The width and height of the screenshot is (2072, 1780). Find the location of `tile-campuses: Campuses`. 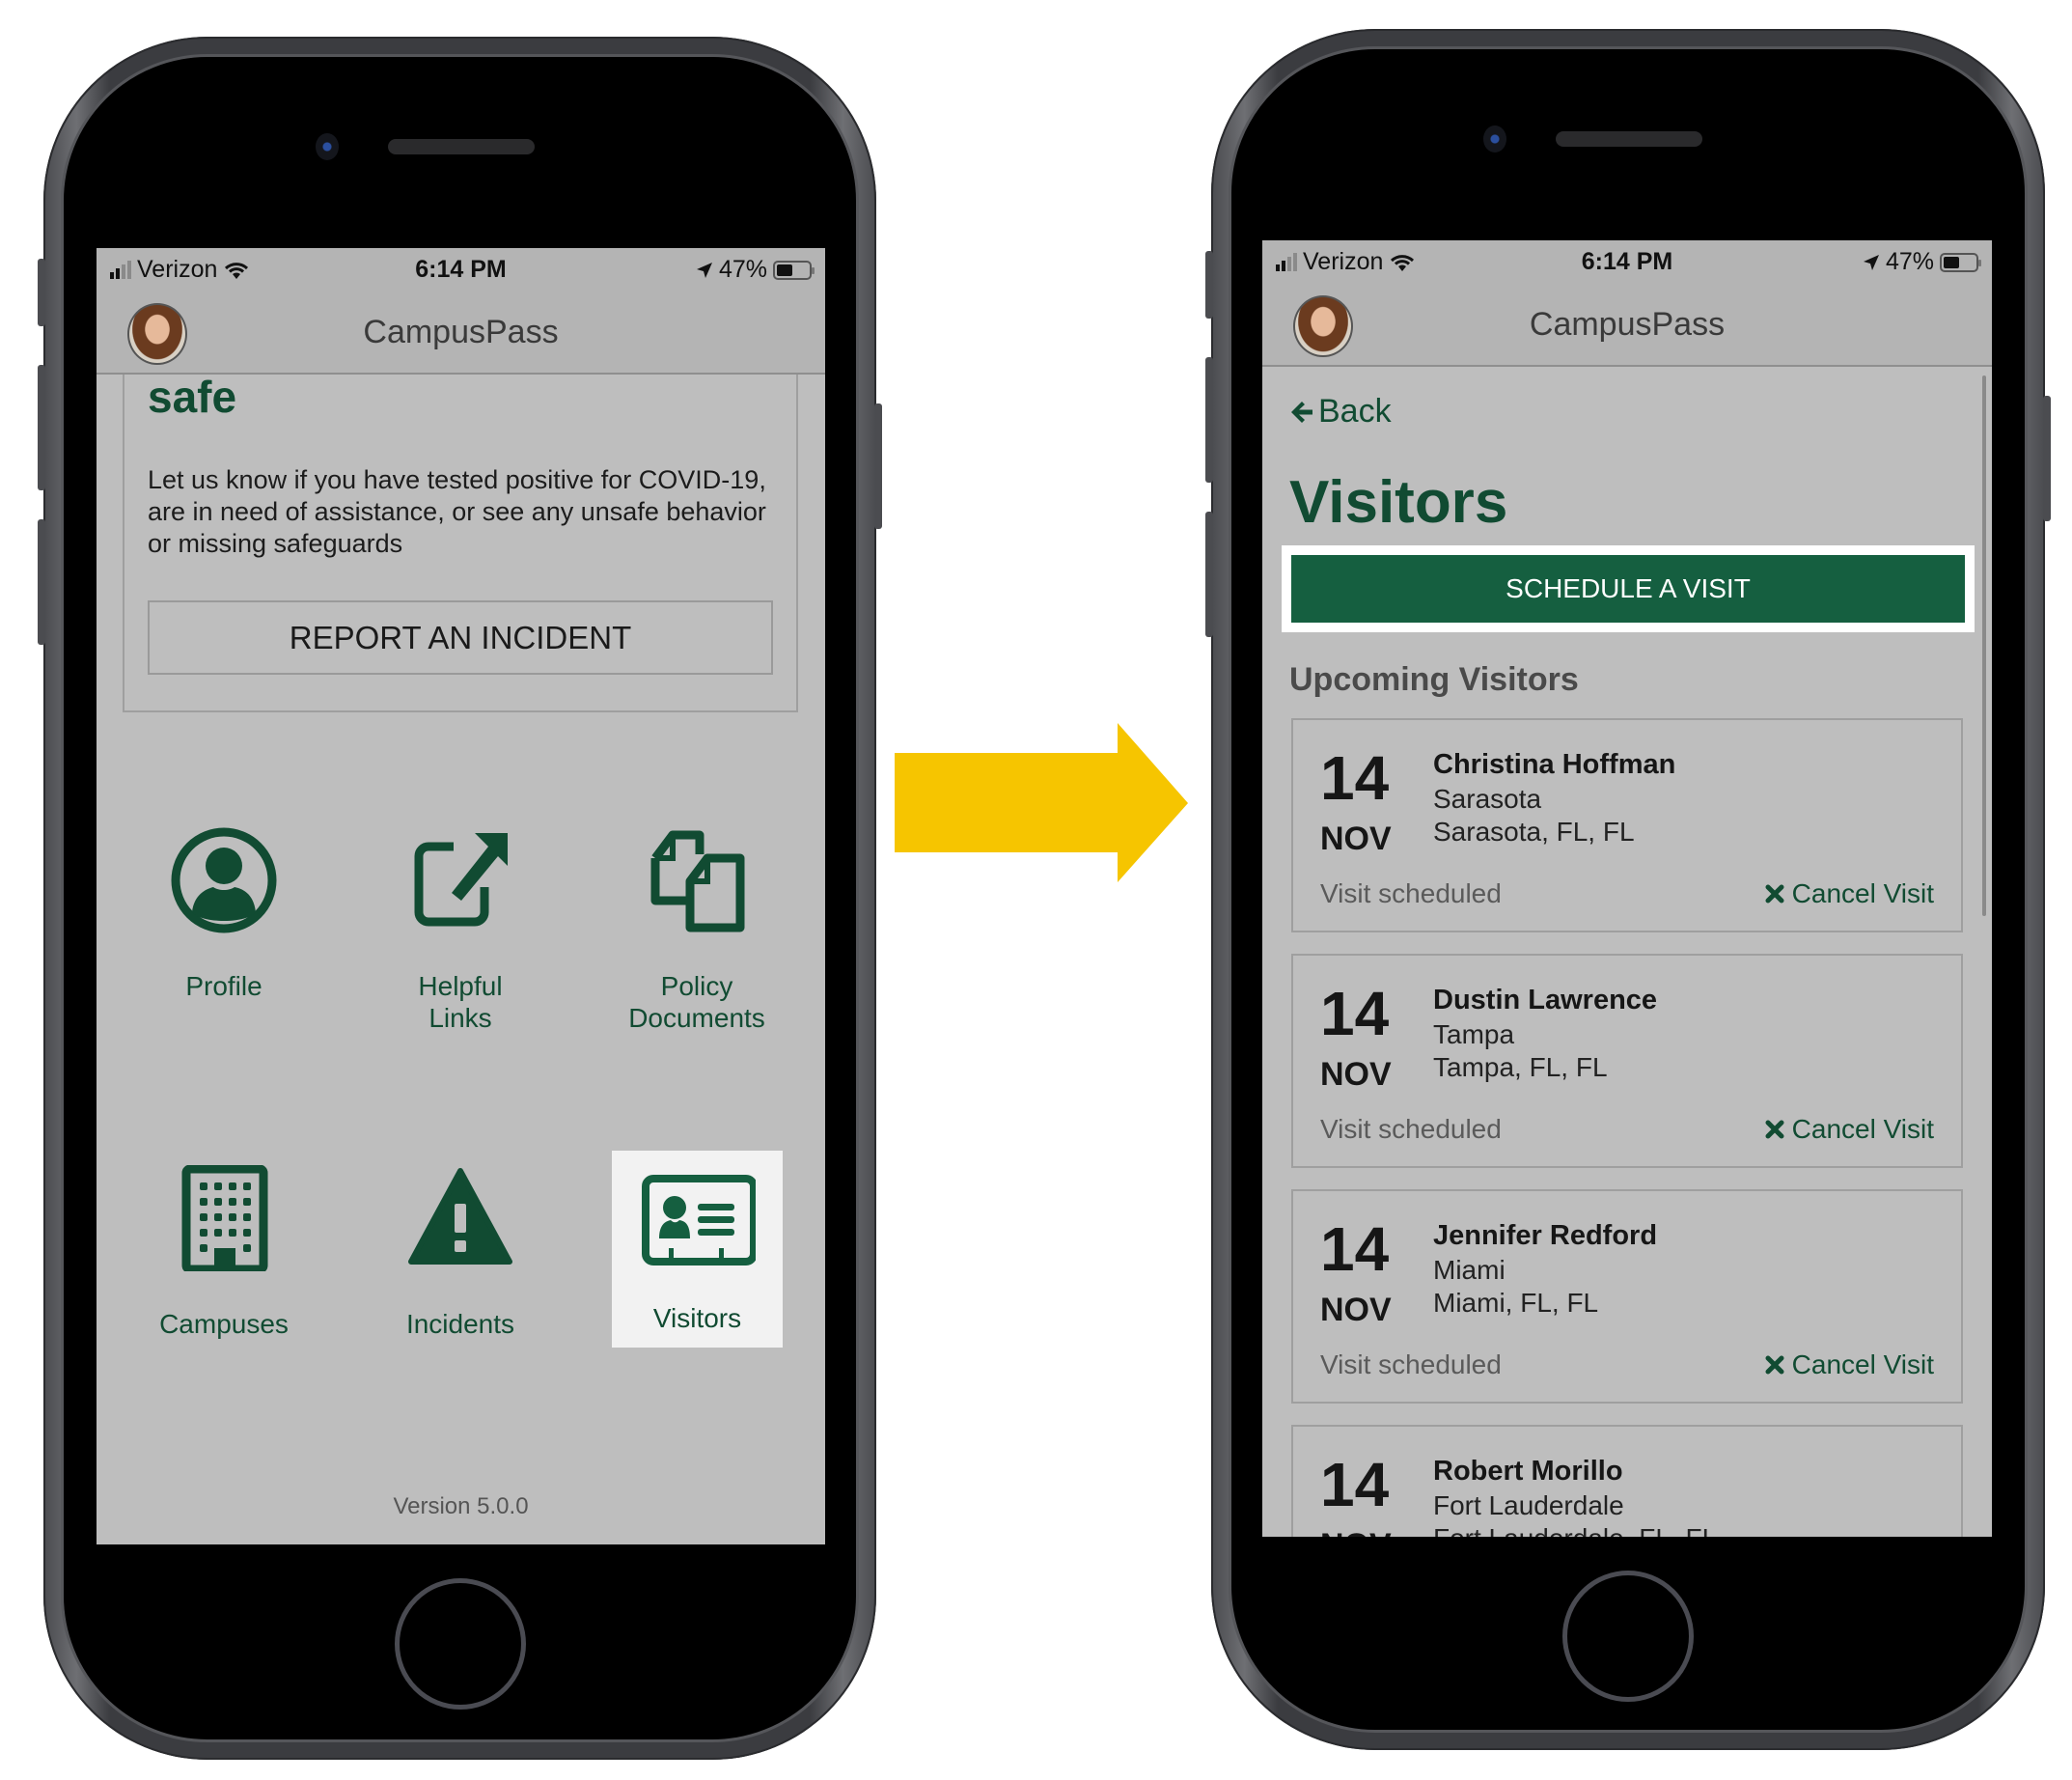

tile-campuses: Campuses is located at coordinates (223, 1252).